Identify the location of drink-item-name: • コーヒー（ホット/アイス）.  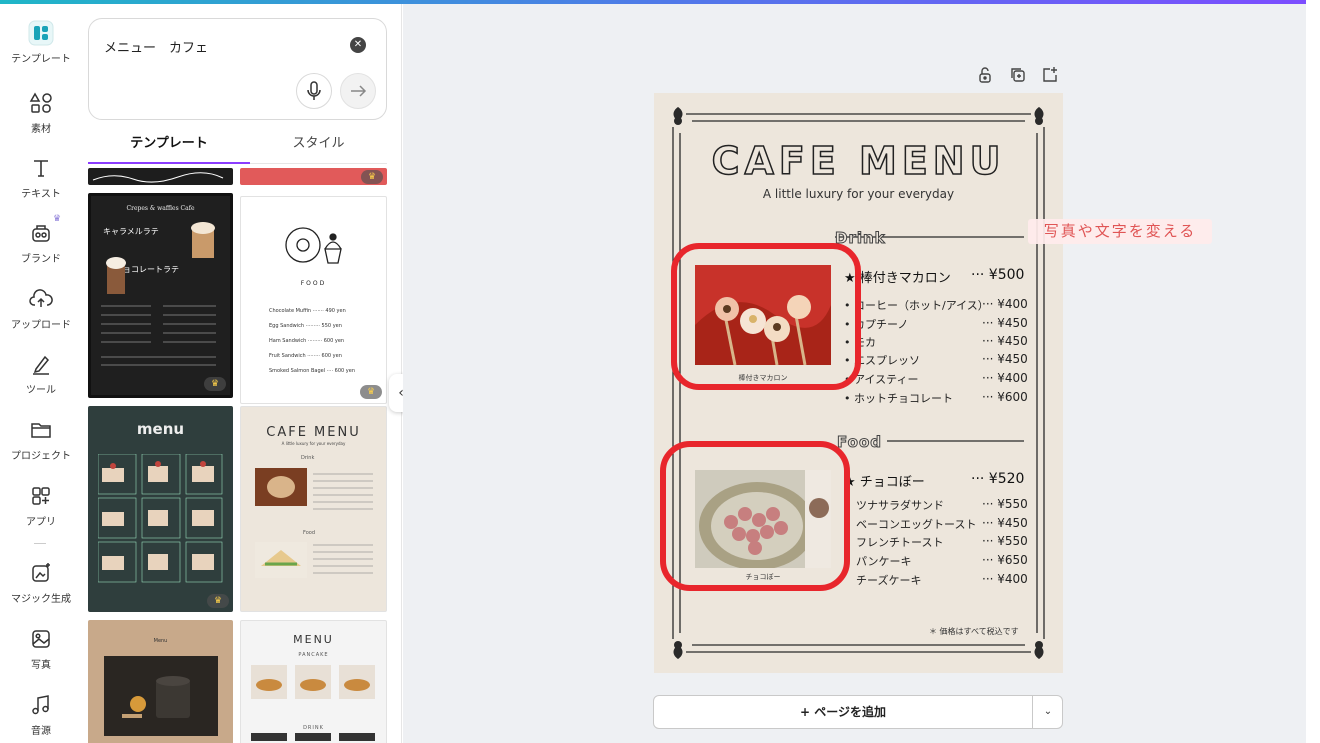
(916, 305).